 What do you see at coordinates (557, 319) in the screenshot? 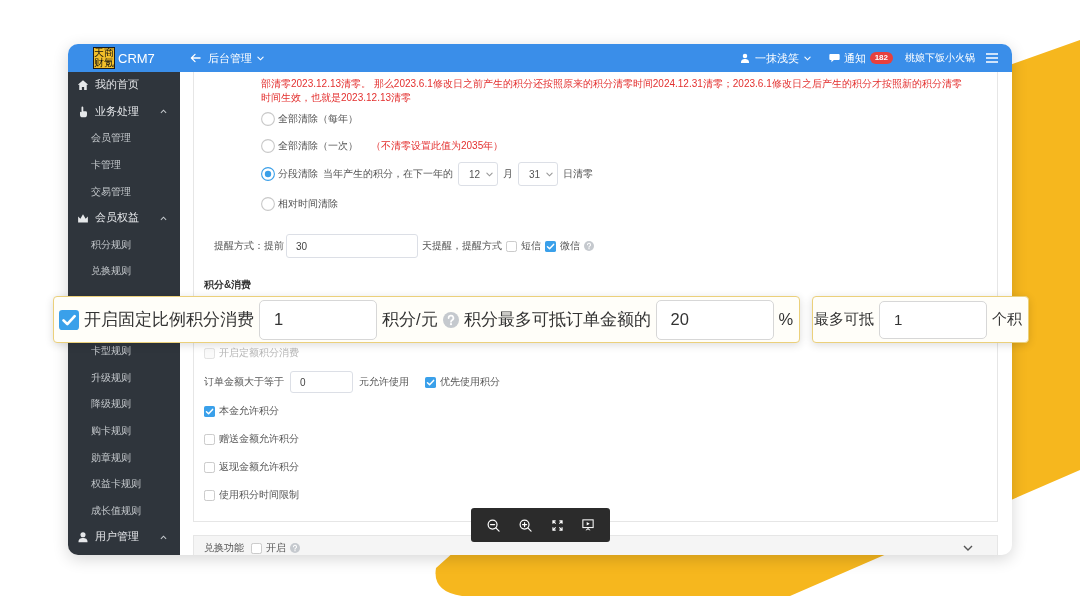
I see `unit-label: 积分最多可抵订单金额的` at bounding box center [557, 319].